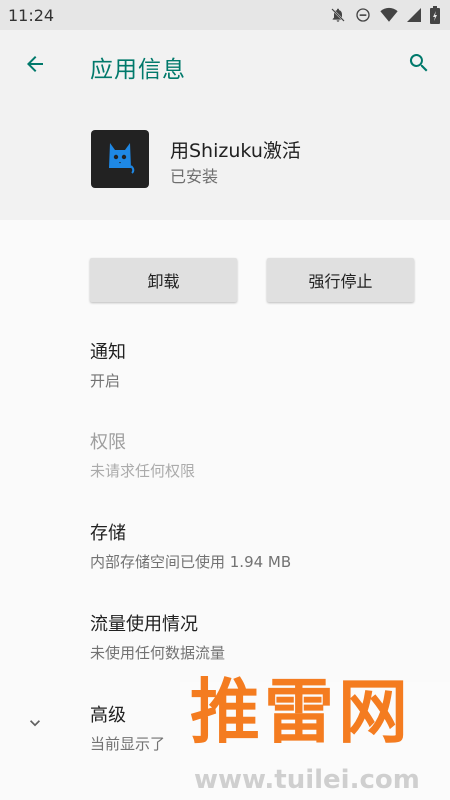 The height and width of the screenshot is (800, 450). I want to click on watermark: 推雷网 www.tuilei.com, so click(315, 737).